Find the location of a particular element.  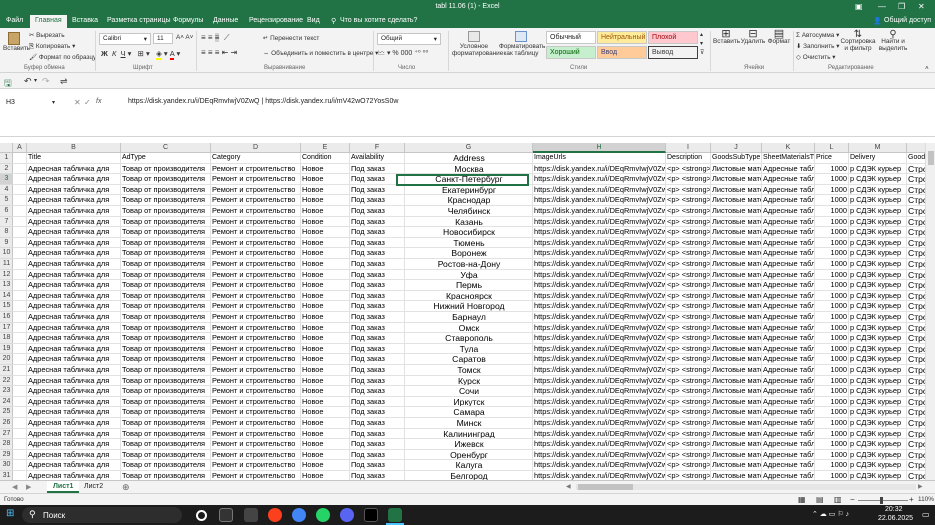

cell-n5: Стройматериалы is located at coordinates (916, 200).